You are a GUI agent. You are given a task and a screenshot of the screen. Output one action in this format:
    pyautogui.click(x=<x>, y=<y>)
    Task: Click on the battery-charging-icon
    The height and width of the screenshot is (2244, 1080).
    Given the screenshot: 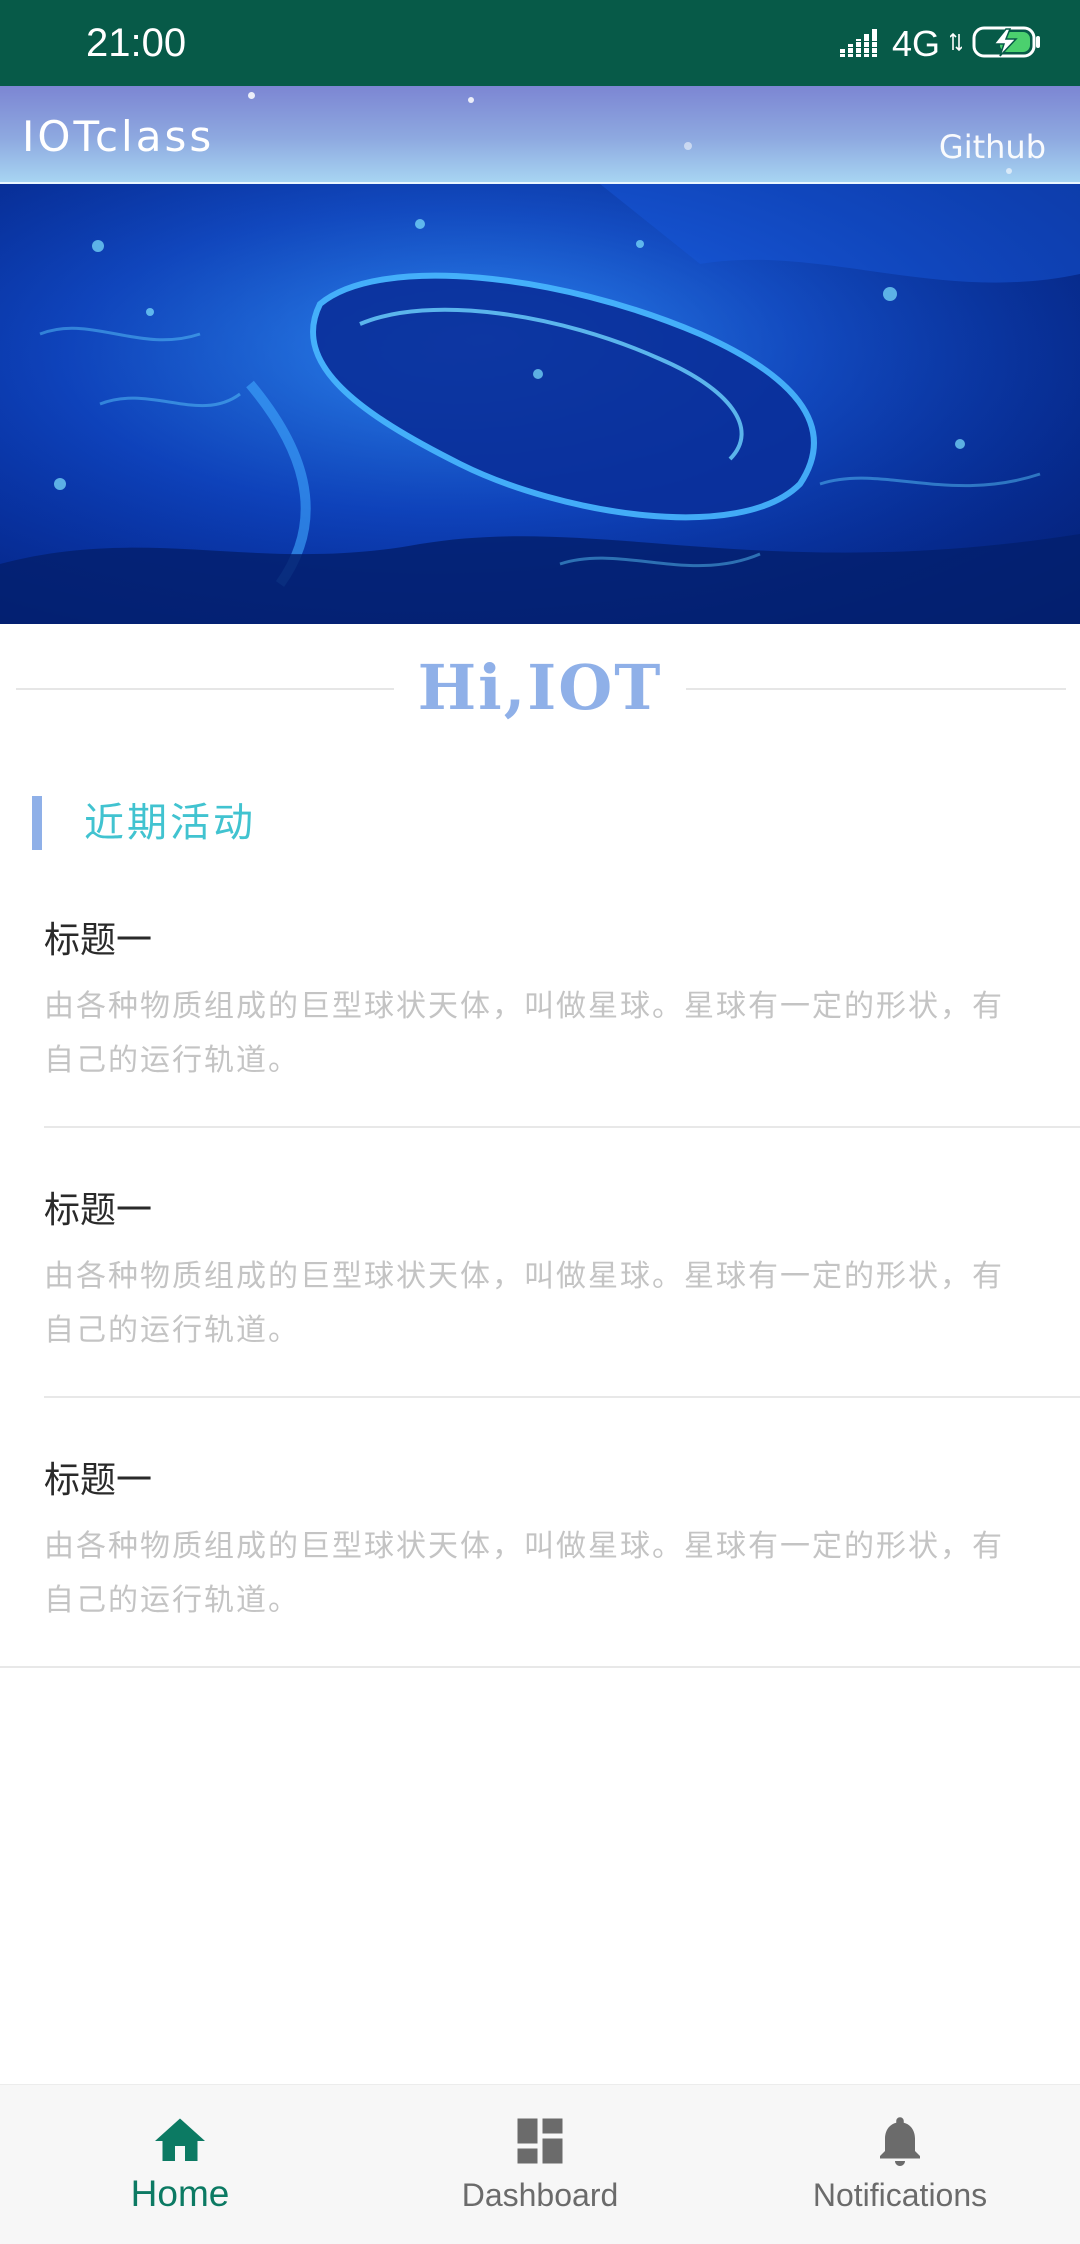 What is the action you would take?
    pyautogui.click(x=1007, y=44)
    